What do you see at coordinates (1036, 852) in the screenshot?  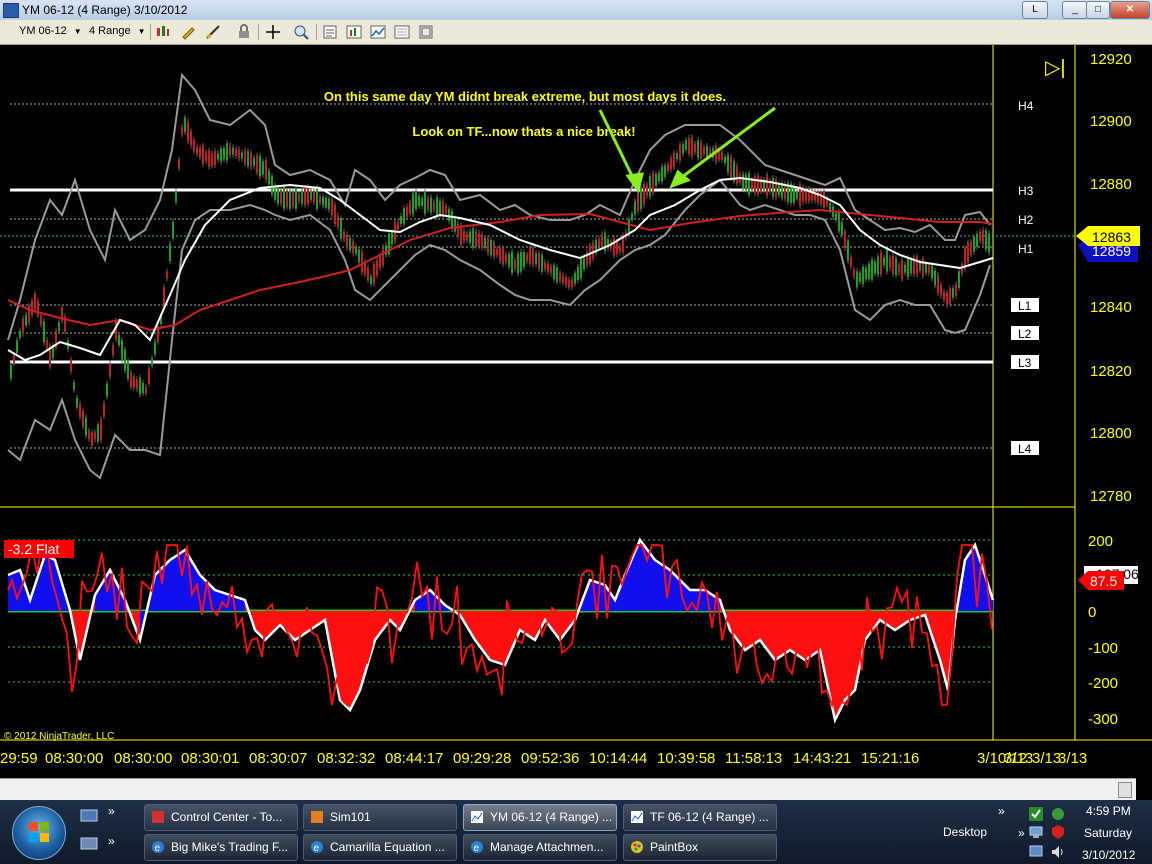 I see `display-tray-icon` at bounding box center [1036, 852].